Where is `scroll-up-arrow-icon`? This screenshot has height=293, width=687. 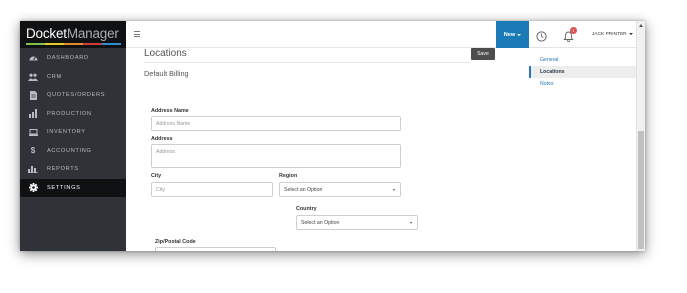 scroll-up-arrow-icon is located at coordinates (641, 25).